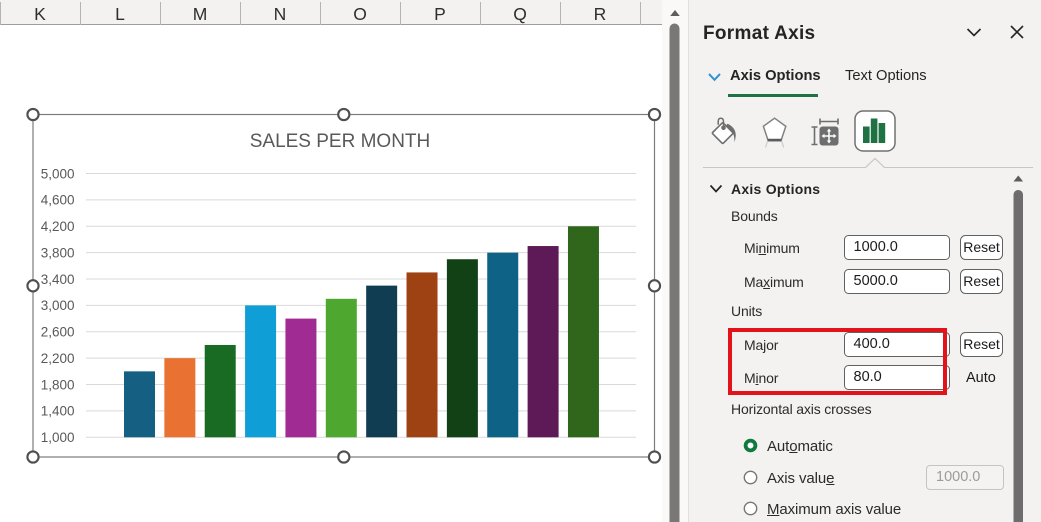 This screenshot has height=522, width=1041. What do you see at coordinates (58, 173) in the screenshot?
I see `svg-text: 5,000` at bounding box center [58, 173].